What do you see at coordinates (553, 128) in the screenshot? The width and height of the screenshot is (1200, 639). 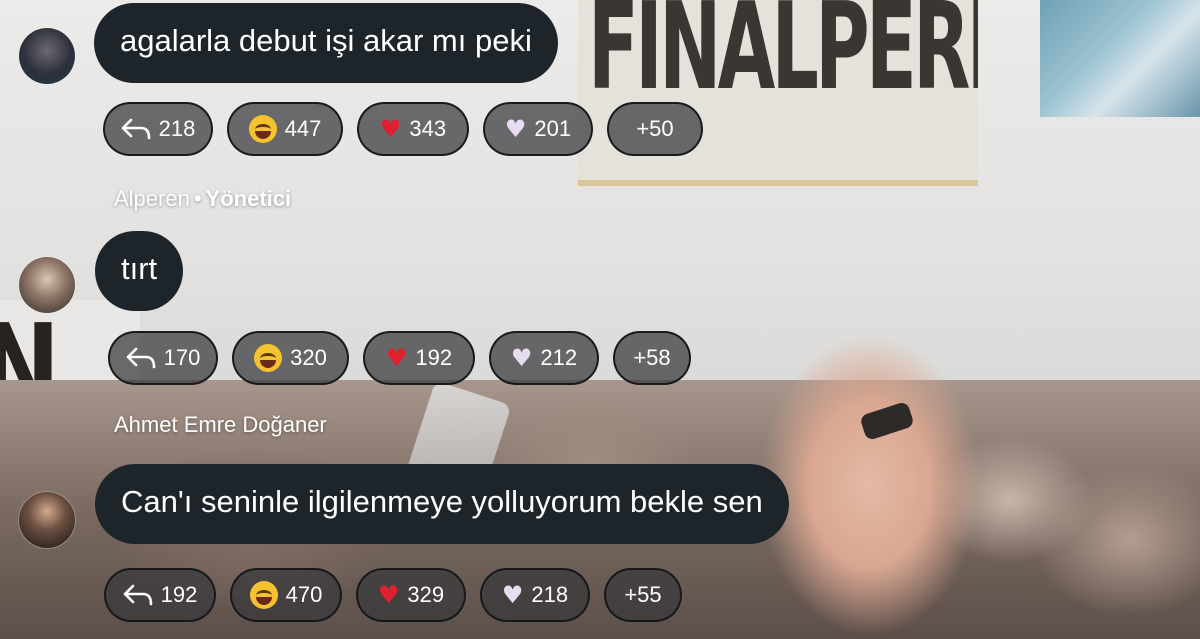 I see `reaction-count: 201` at bounding box center [553, 128].